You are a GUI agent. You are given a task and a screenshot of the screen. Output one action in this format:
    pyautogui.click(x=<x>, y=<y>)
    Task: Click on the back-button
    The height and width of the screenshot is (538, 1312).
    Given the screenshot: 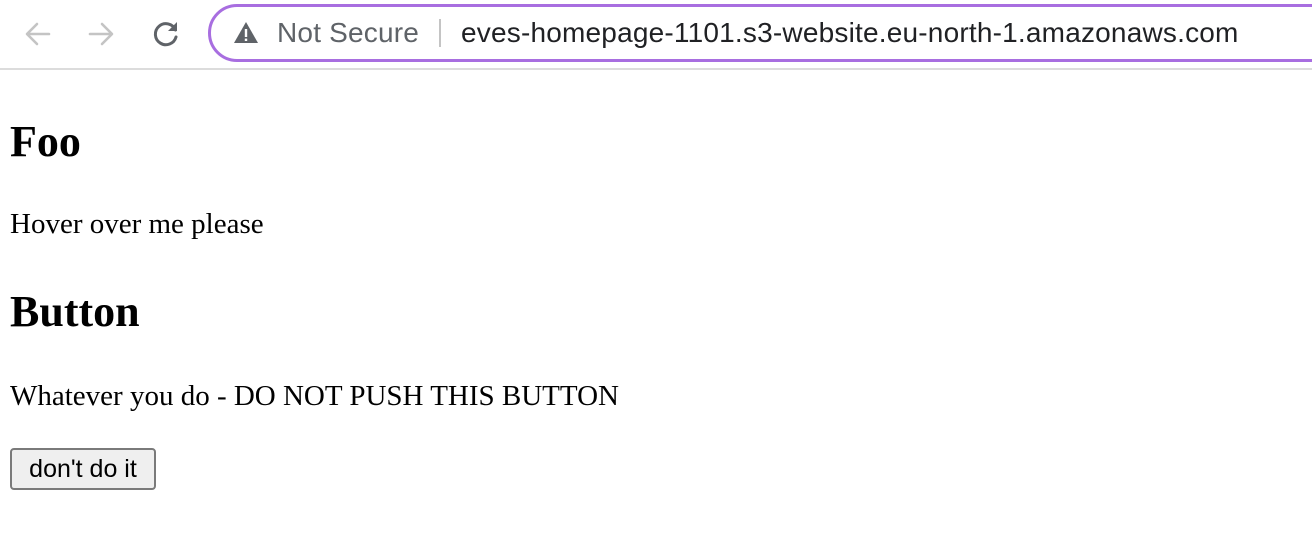 What is the action you would take?
    pyautogui.click(x=38, y=34)
    